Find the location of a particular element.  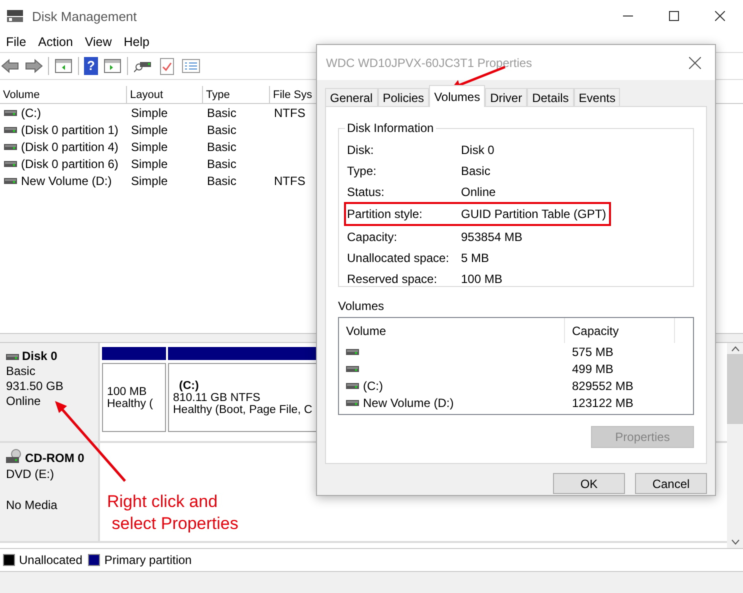

partition-info: Healthy ( is located at coordinates (130, 404).